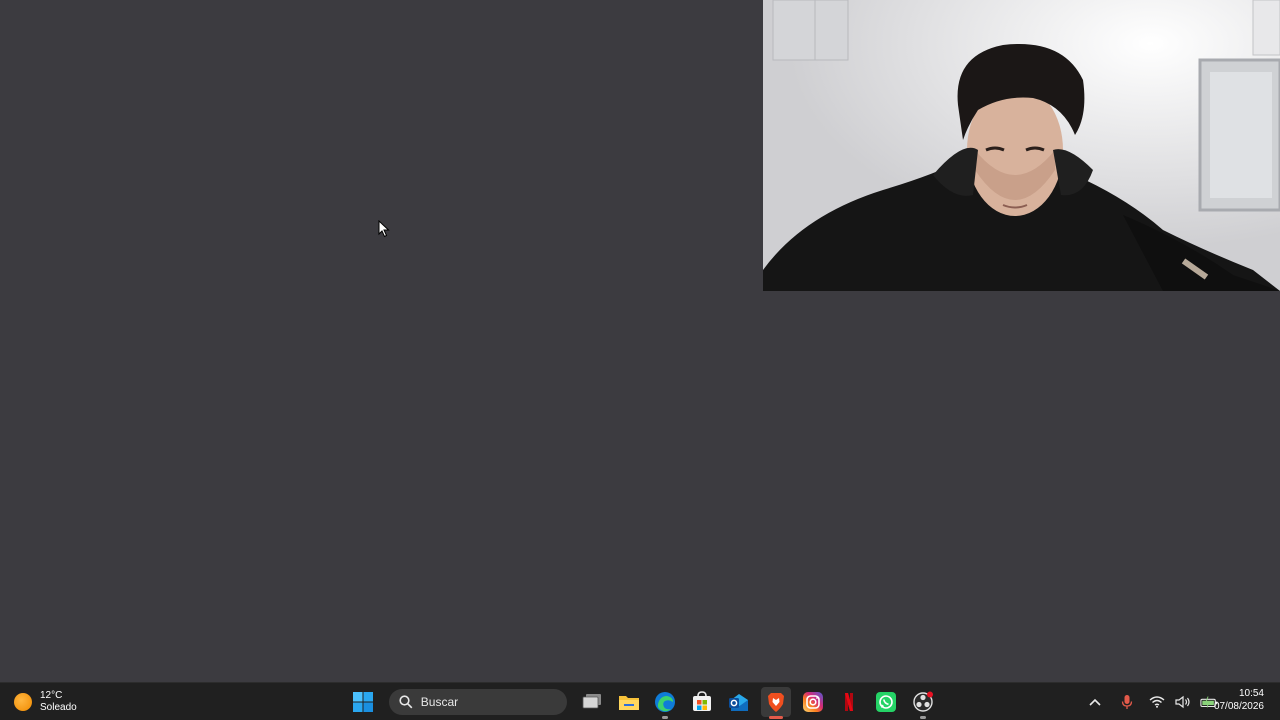 This screenshot has height=720, width=1280. What do you see at coordinates (439, 702) in the screenshot?
I see `search-label: Buscar` at bounding box center [439, 702].